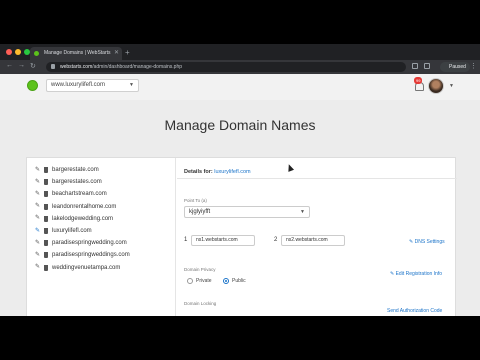 Image resolution: width=480 pixels, height=360 pixels. Describe the element at coordinates (116, 52) in the screenshot. I see `tab-close-icon: ✕` at that location.